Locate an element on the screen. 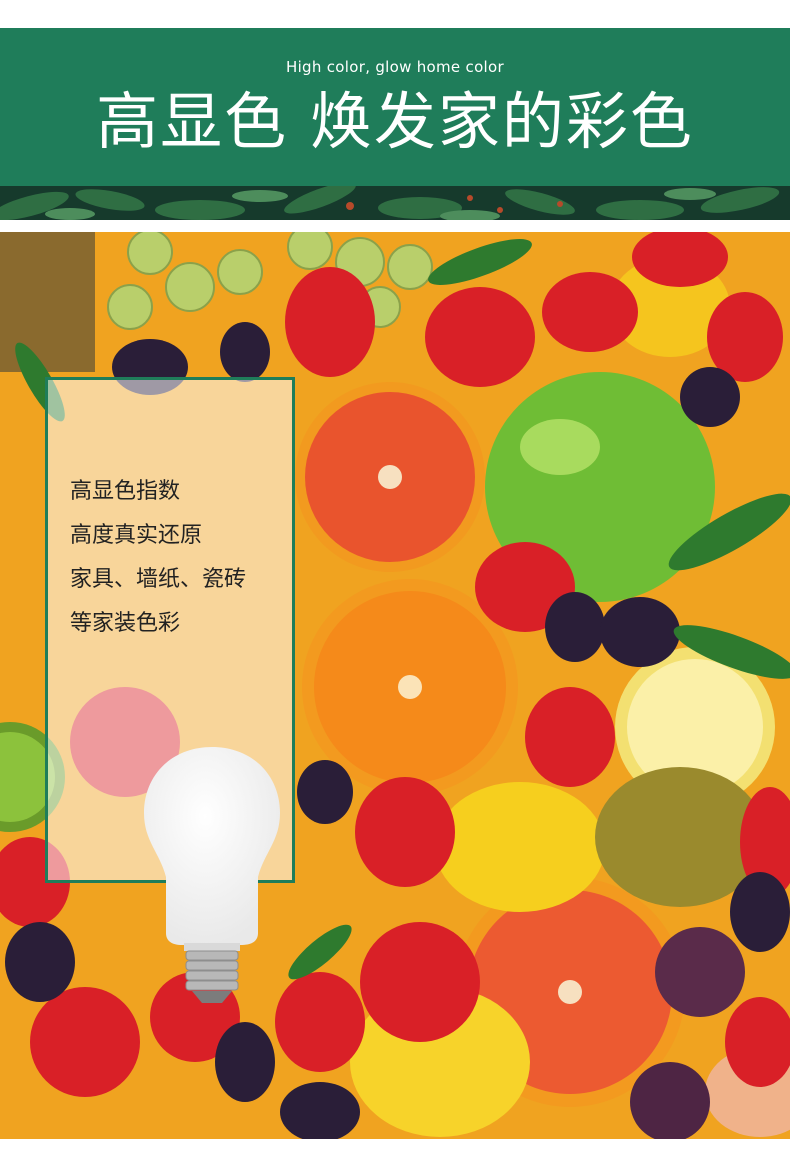  feature-line-4: 等家装色彩 is located at coordinates (125, 623).